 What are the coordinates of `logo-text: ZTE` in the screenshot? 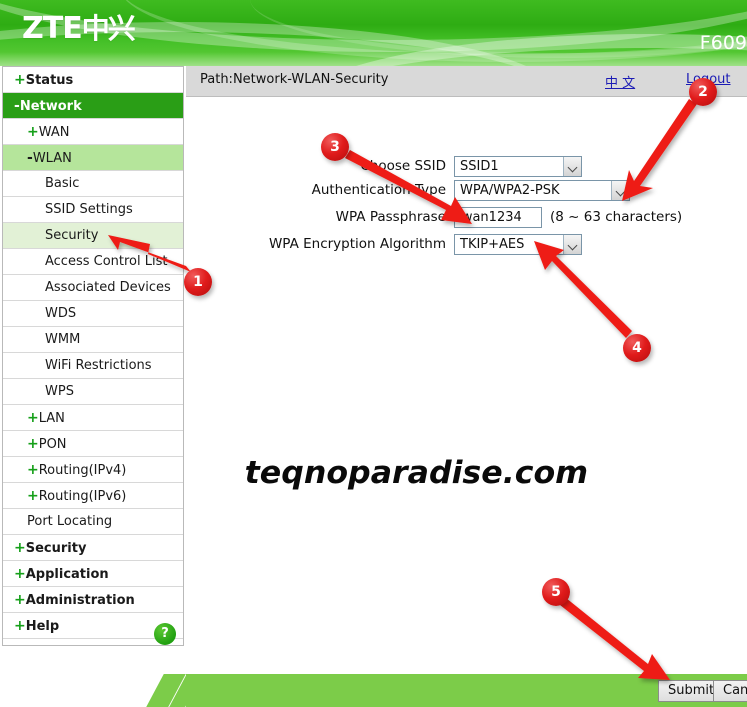 It's located at (52, 28).